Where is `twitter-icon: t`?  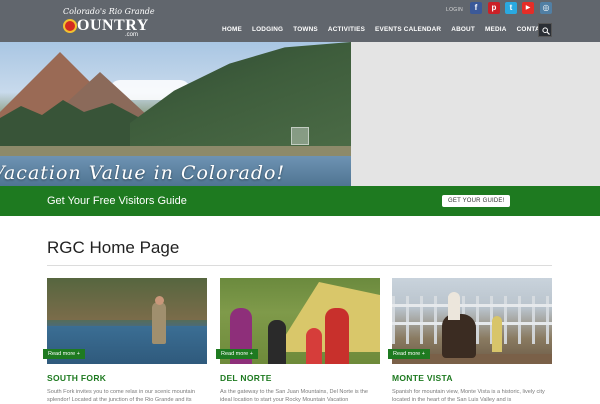
twitter-icon: t is located at coordinates (511, 8).